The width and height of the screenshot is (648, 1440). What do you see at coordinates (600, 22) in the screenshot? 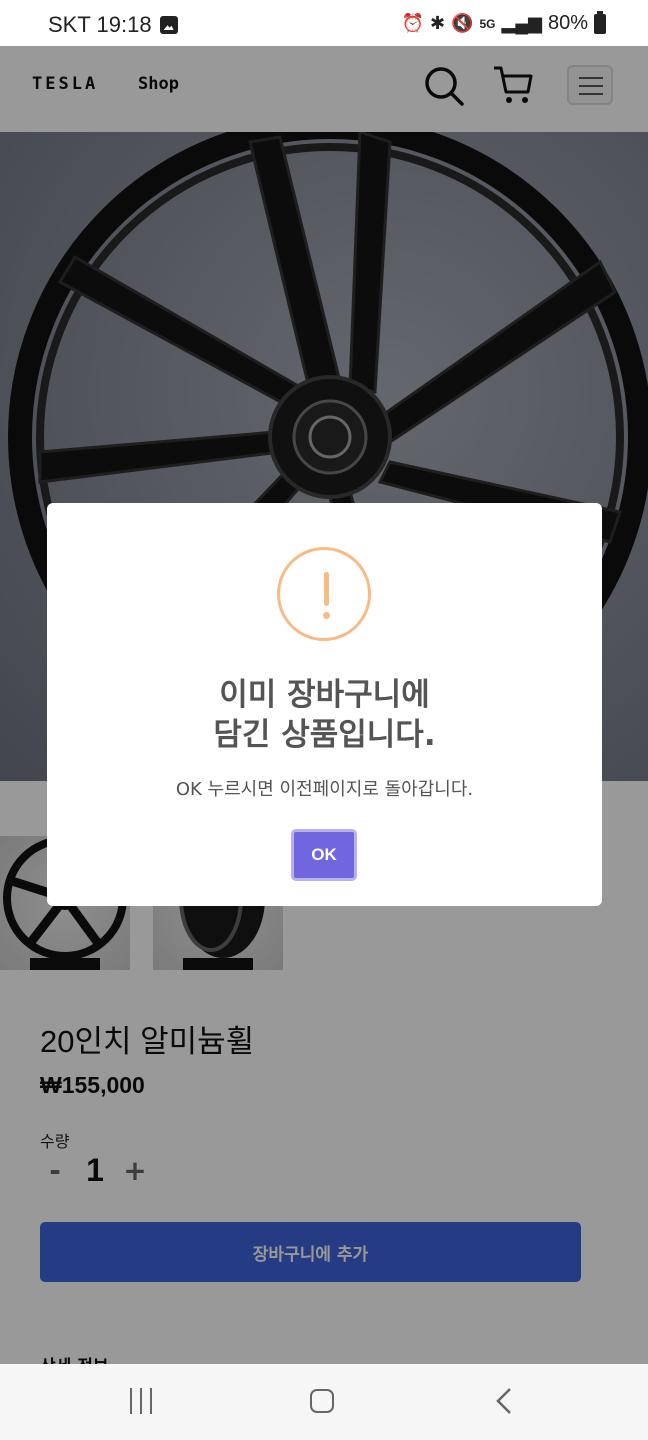
I see `battery-icon` at bounding box center [600, 22].